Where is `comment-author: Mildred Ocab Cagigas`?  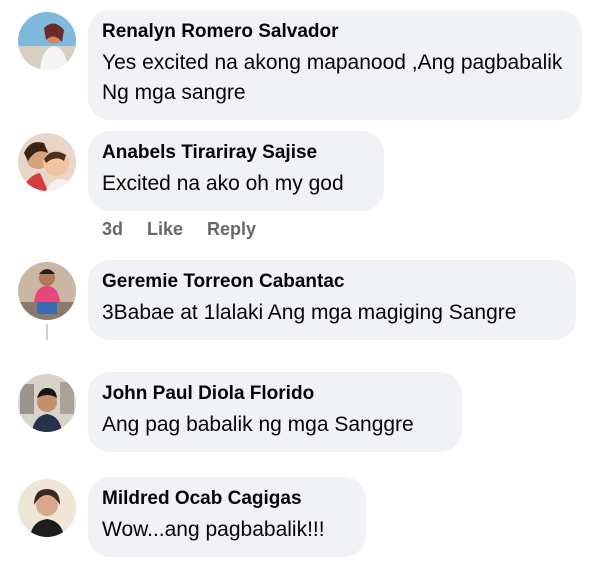 comment-author: Mildred Ocab Cagigas is located at coordinates (226, 499).